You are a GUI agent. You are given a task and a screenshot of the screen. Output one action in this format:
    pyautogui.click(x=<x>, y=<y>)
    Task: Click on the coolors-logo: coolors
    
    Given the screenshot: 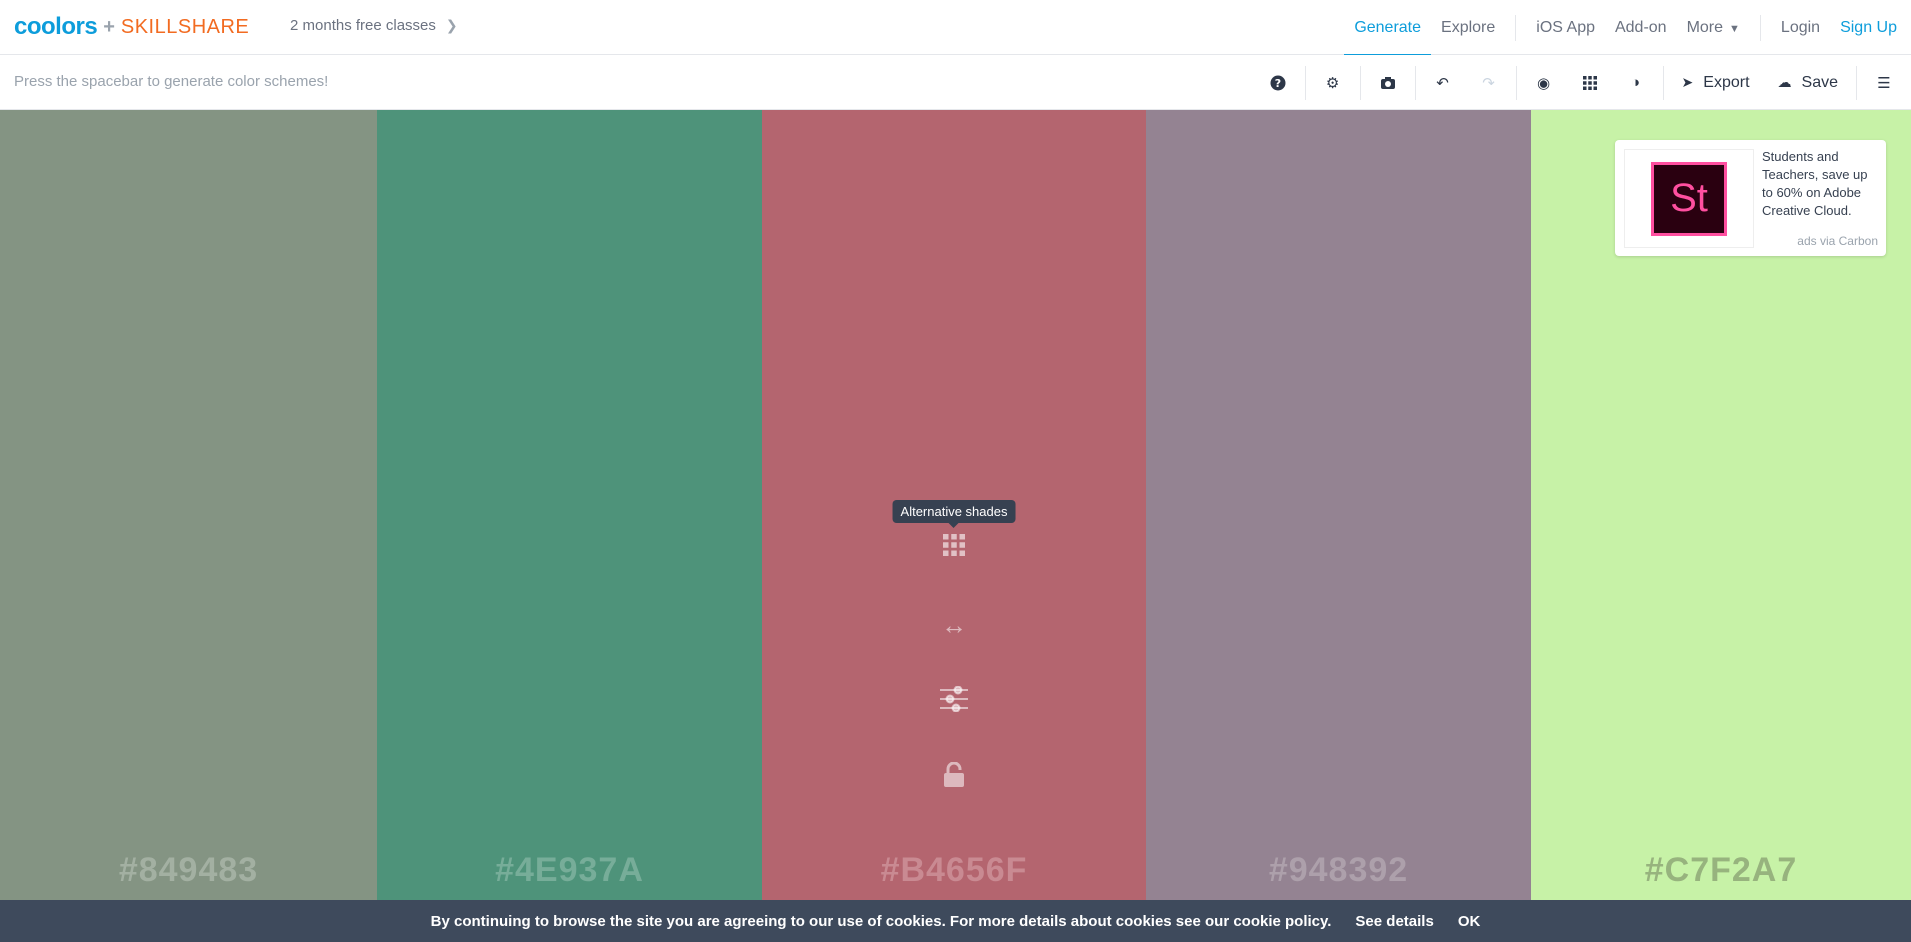 What is the action you would take?
    pyautogui.click(x=56, y=27)
    